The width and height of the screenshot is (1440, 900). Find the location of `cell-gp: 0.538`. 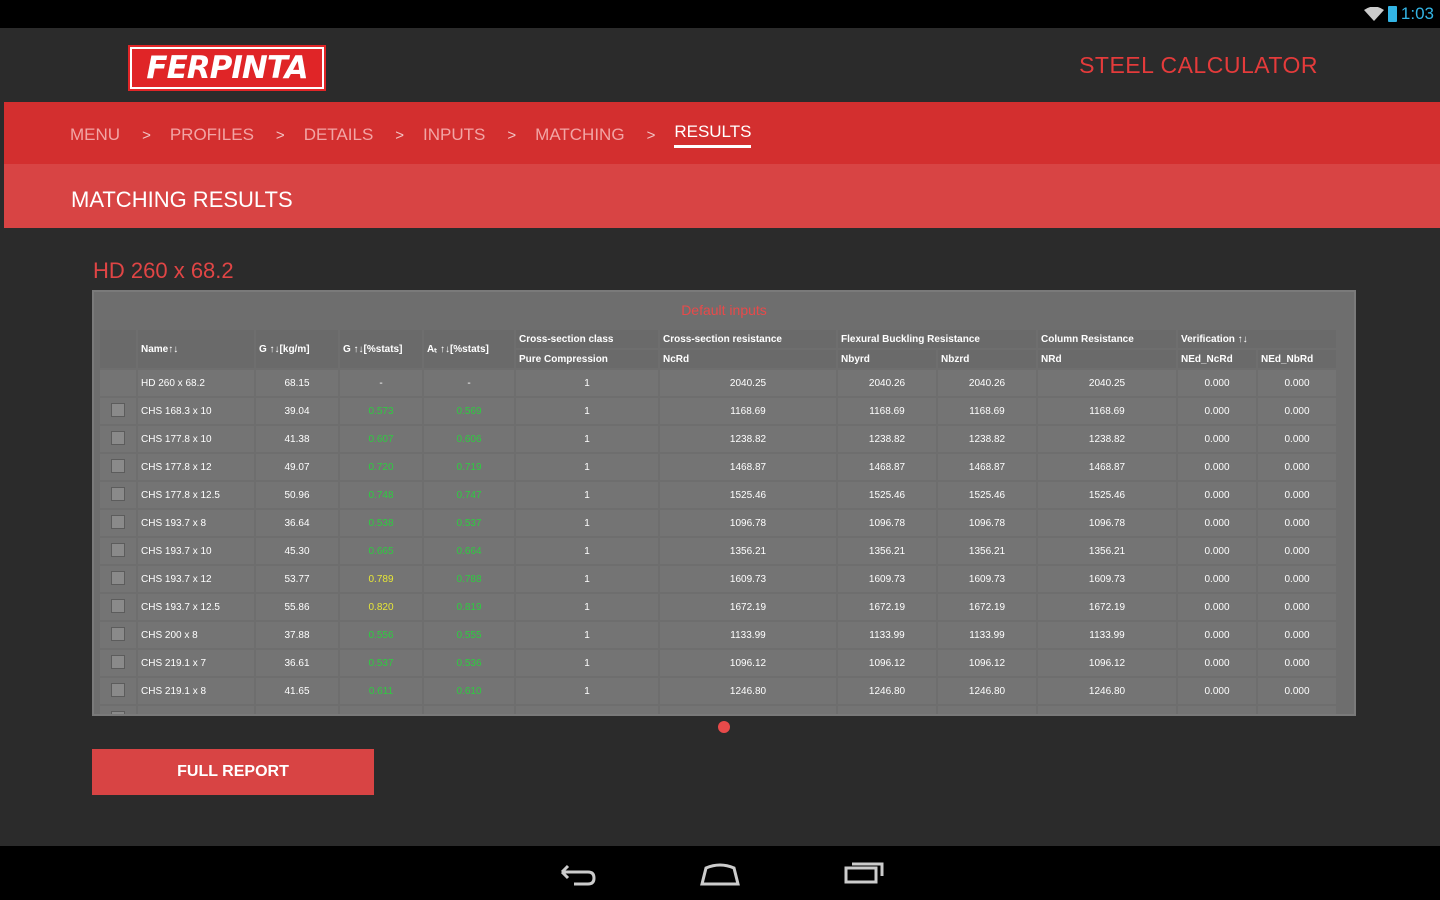

cell-gp: 0.538 is located at coordinates (381, 523).